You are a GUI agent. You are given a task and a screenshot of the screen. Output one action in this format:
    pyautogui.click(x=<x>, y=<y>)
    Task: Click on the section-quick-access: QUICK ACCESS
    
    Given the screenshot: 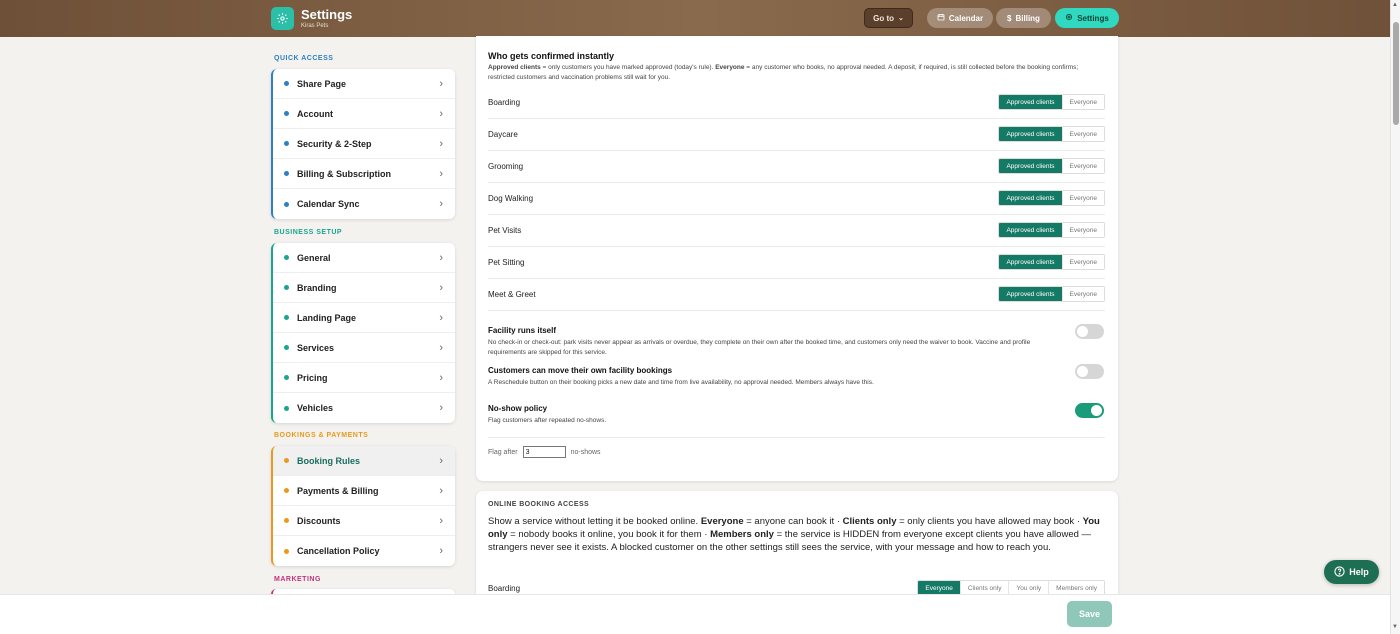 What is the action you would take?
    pyautogui.click(x=304, y=58)
    